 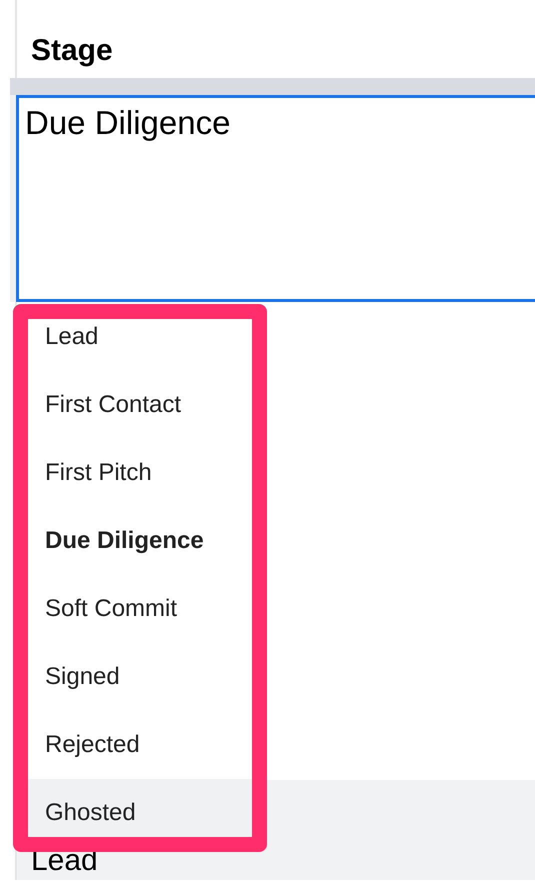 I want to click on table-cell: Lead, so click(x=64, y=861).